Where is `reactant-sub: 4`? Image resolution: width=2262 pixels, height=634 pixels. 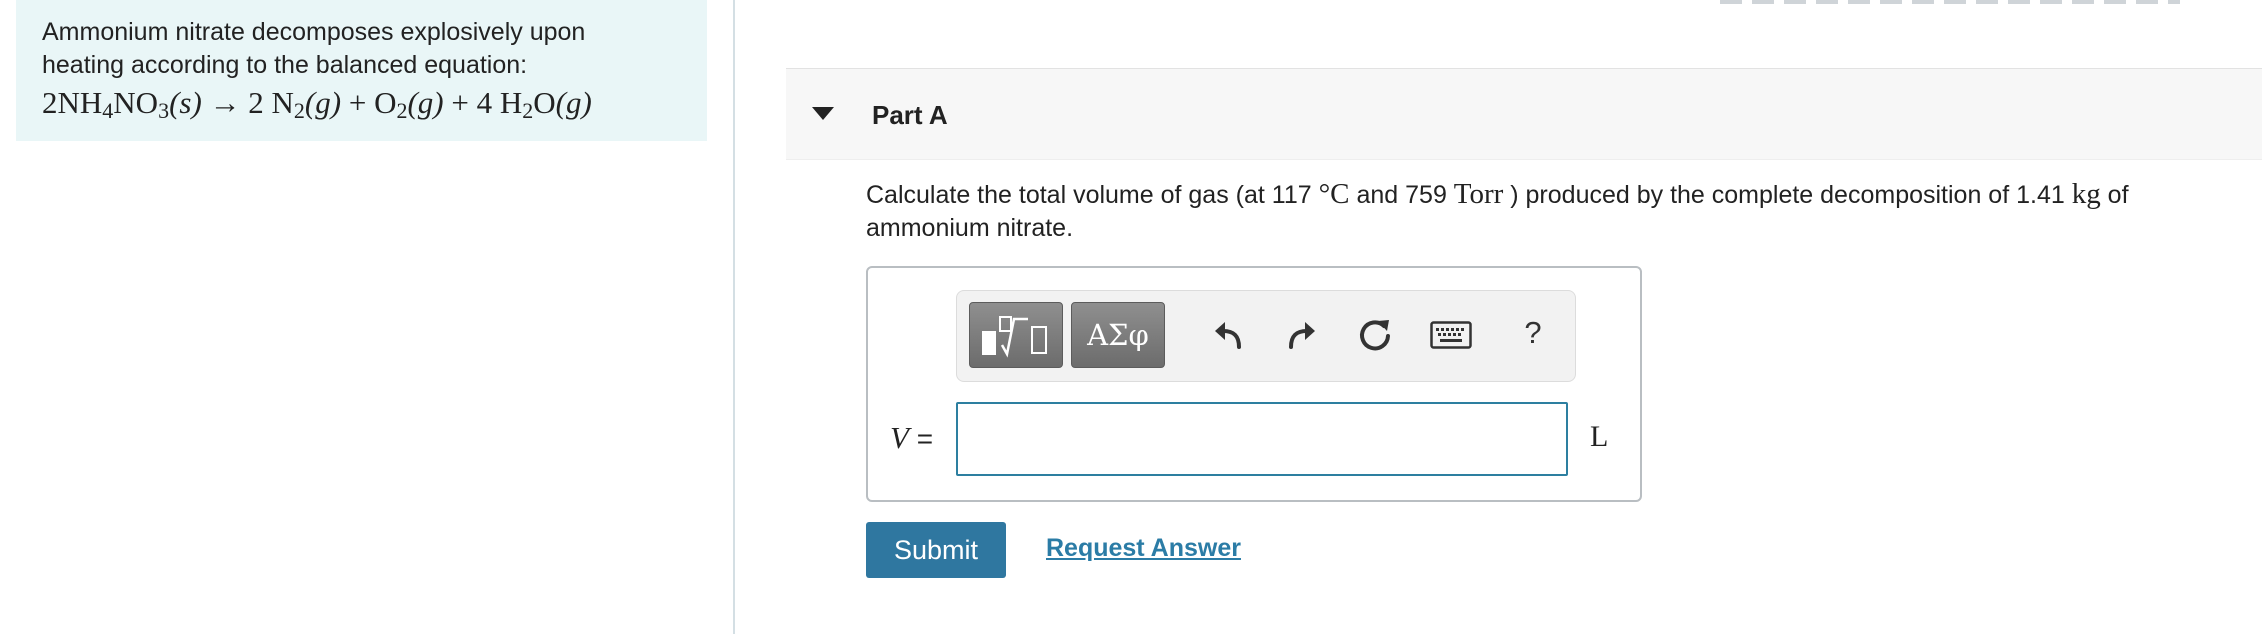 reactant-sub: 4 is located at coordinates (108, 110).